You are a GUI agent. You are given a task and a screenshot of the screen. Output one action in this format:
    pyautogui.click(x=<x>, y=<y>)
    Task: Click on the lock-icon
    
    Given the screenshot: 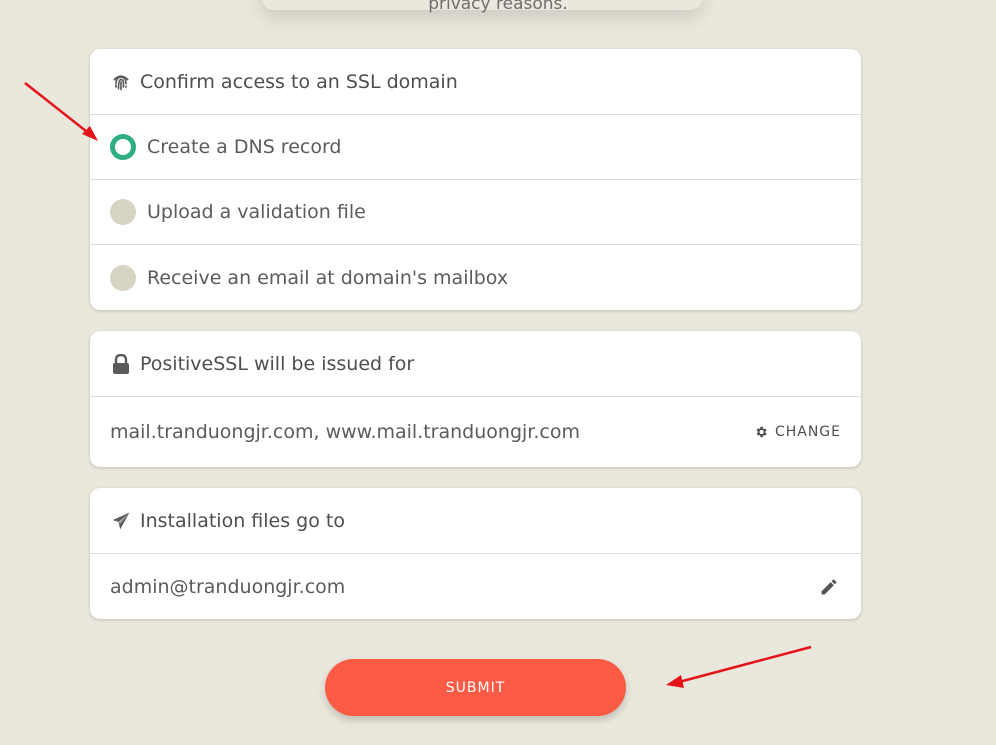 What is the action you would take?
    pyautogui.click(x=121, y=364)
    